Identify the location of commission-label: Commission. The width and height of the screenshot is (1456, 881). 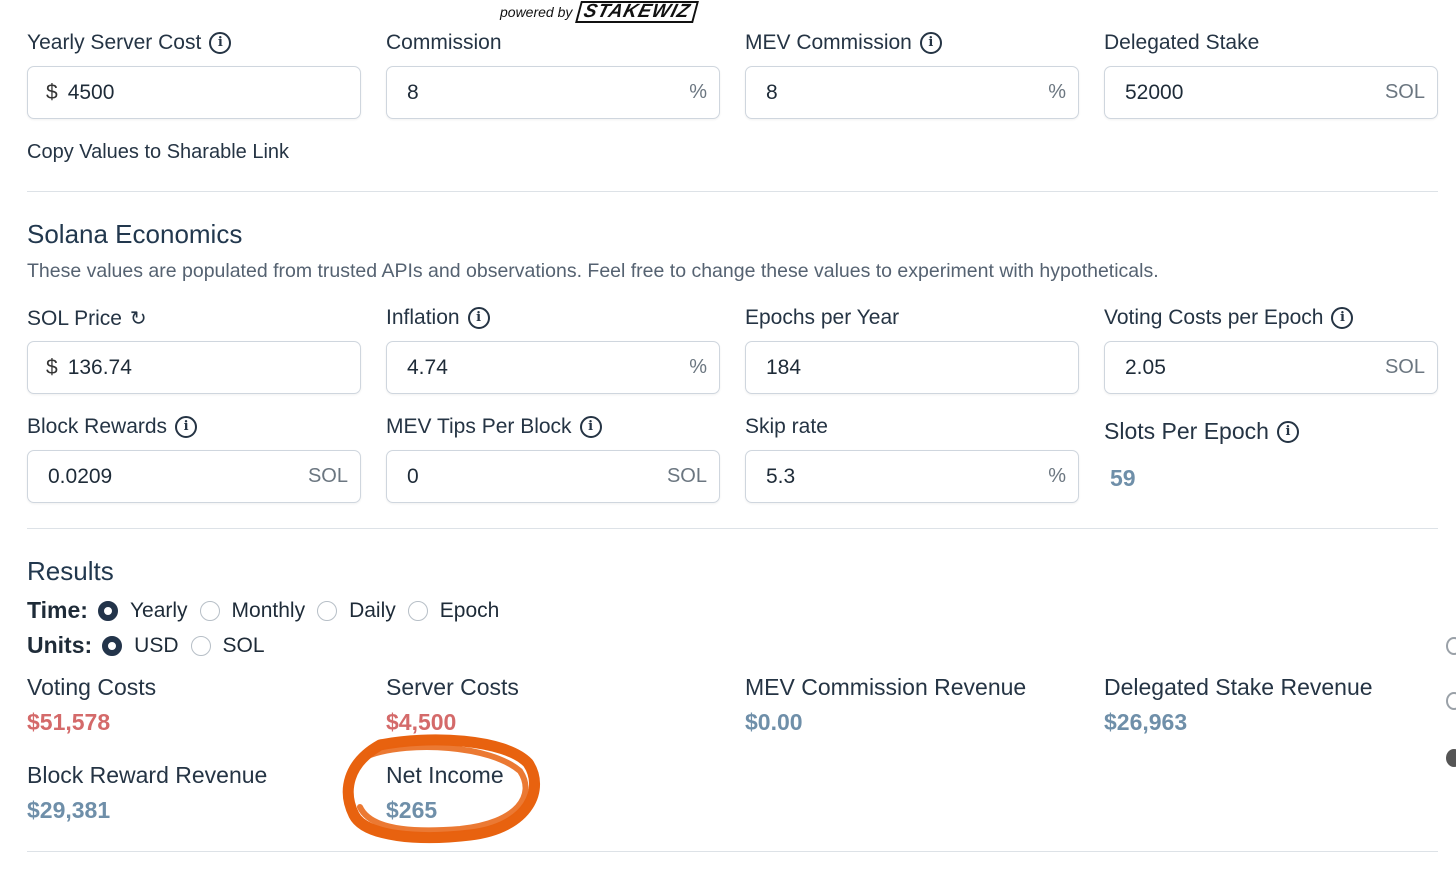
(444, 43).